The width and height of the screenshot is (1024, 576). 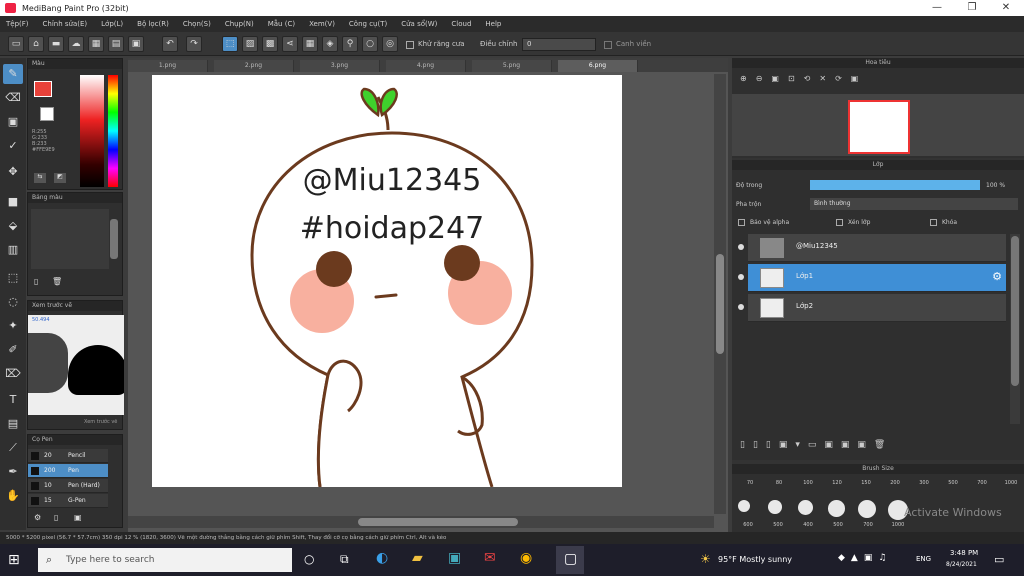 I want to click on snap-icon: ⚲, so click(x=350, y=44).